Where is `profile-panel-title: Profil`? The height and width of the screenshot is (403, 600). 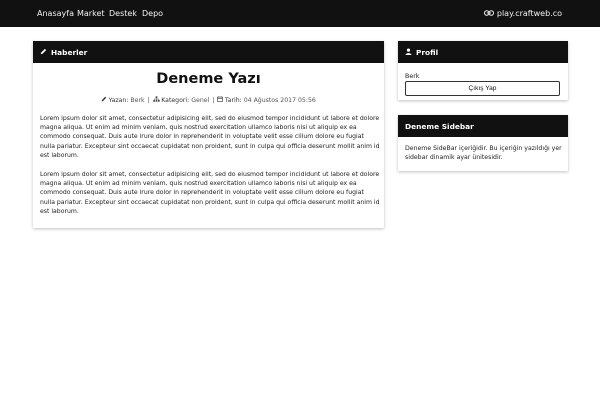 profile-panel-title: Profil is located at coordinates (427, 52).